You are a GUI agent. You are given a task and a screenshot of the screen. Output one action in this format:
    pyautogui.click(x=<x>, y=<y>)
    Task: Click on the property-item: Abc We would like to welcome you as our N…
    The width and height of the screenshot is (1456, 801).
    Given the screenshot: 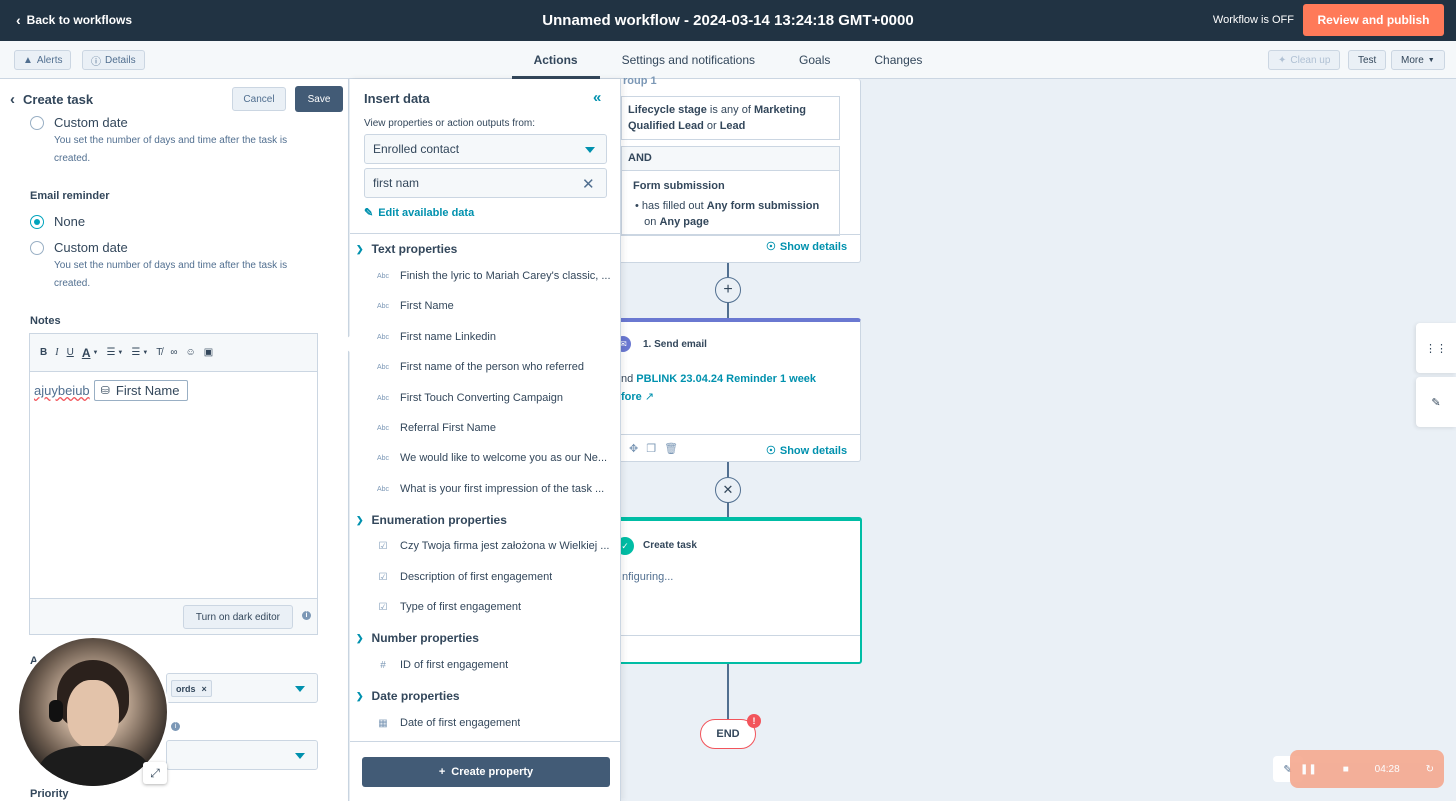 What is the action you would take?
    pyautogui.click(x=494, y=458)
    